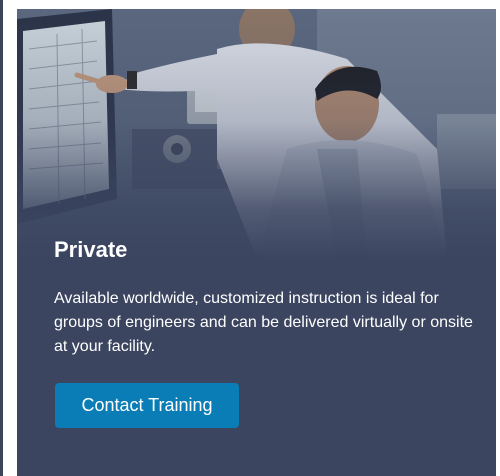 This screenshot has height=476, width=500. Describe the element at coordinates (147, 405) in the screenshot. I see `contact-training-button: Contact Training` at that location.